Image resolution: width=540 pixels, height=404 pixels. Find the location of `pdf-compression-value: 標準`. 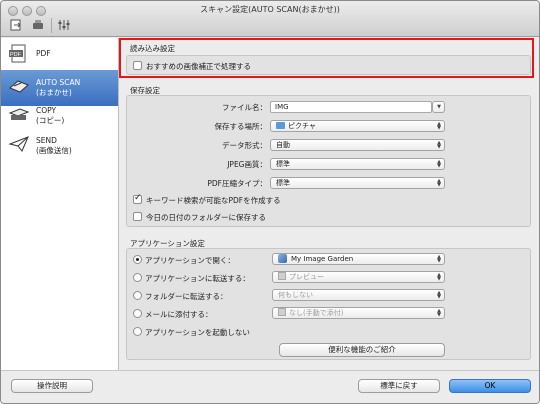

pdf-compression-value: 標準 is located at coordinates (283, 183).